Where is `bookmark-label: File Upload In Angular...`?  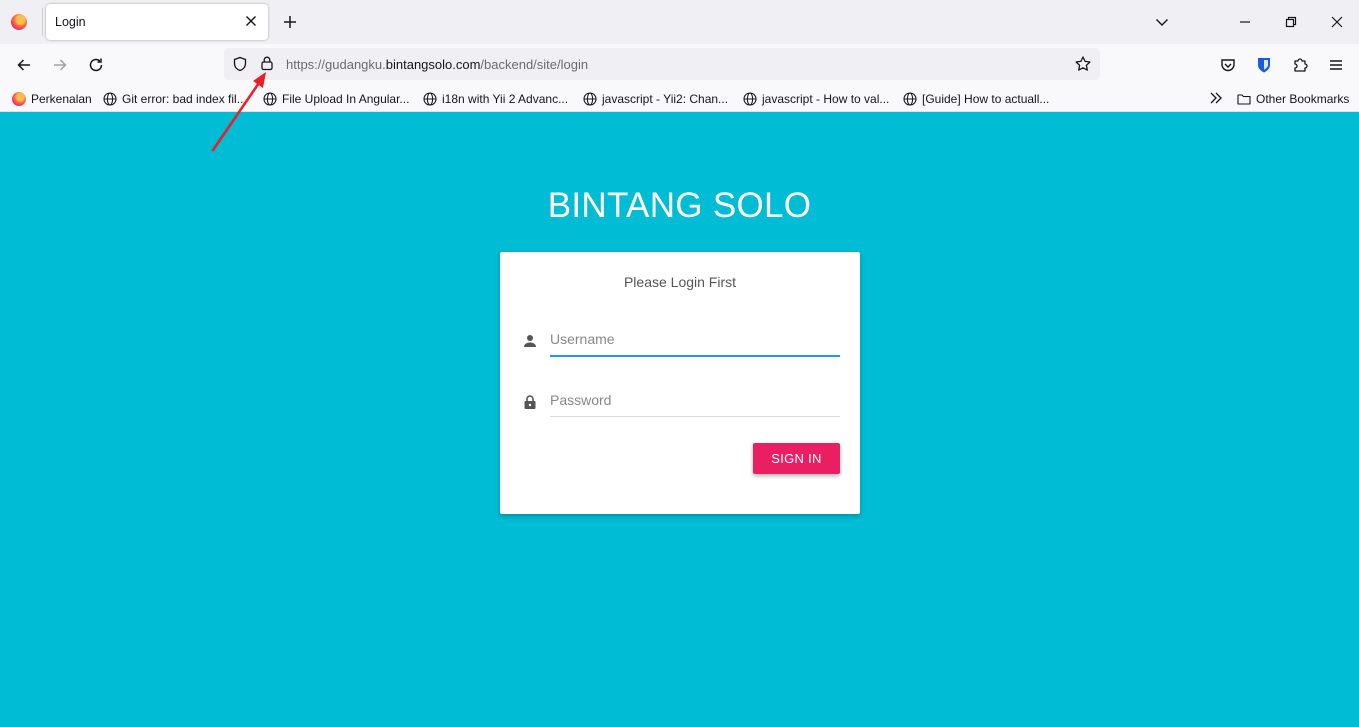
bookmark-label: File Upload In Angular... is located at coordinates (346, 99).